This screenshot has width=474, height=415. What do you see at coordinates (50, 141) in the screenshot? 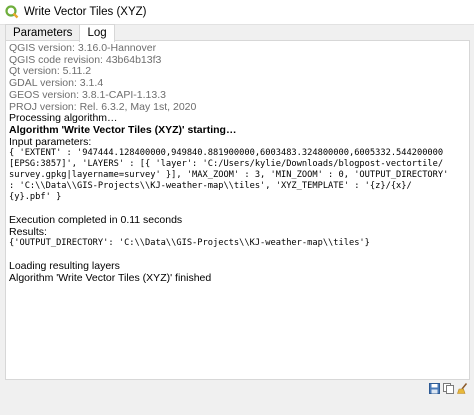
I see `log-input-params-label: Input parameters:` at bounding box center [50, 141].